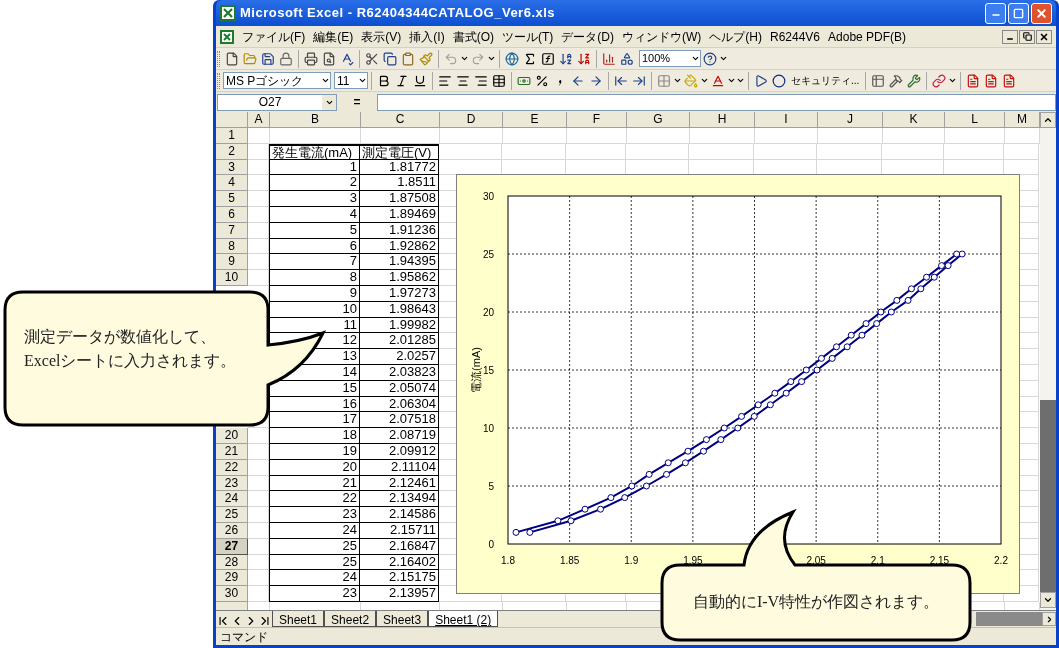 The width and height of the screenshot is (1059, 648). I want to click on row-header: 20, so click(232, 436).